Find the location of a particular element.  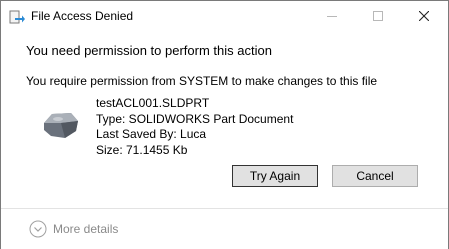

file-name: testACL001.SLDPRT is located at coordinates (153, 103).